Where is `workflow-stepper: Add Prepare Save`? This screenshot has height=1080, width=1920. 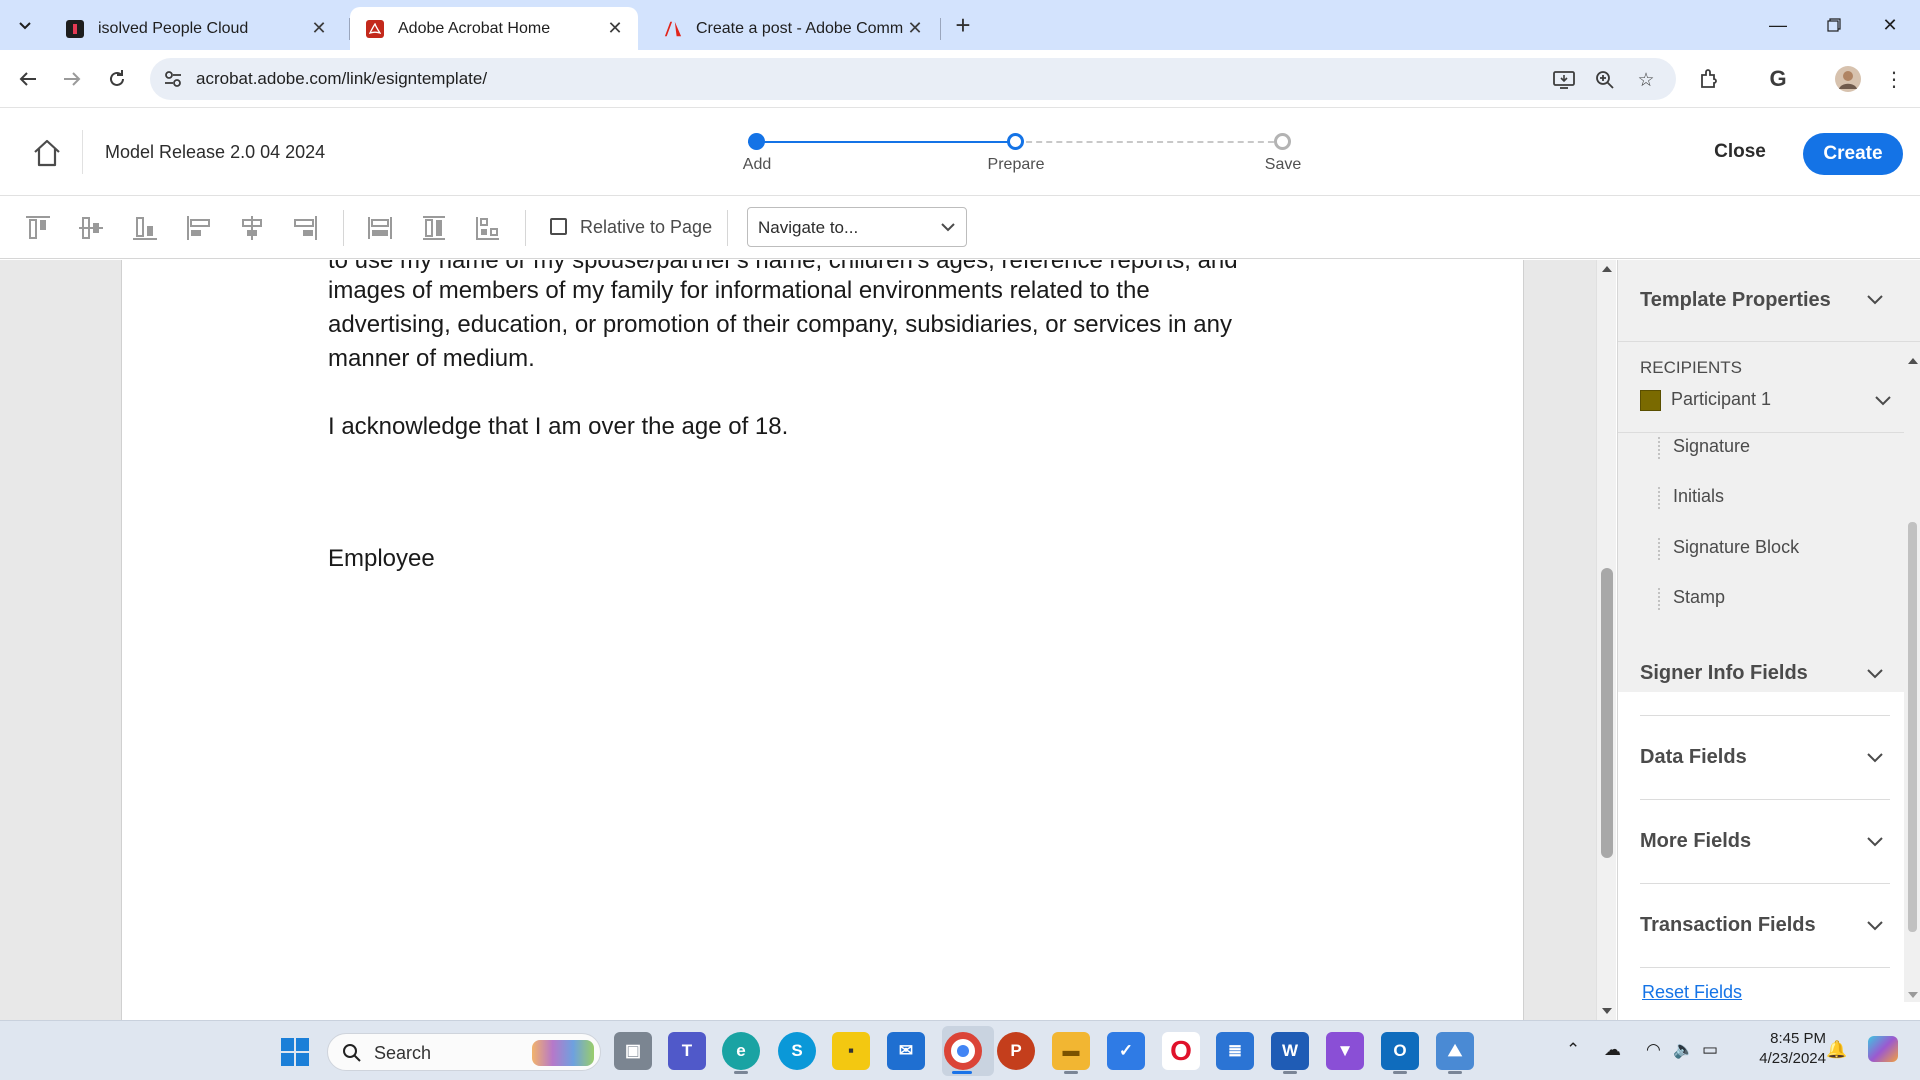 workflow-stepper: Add Prepare Save is located at coordinates (1022, 157).